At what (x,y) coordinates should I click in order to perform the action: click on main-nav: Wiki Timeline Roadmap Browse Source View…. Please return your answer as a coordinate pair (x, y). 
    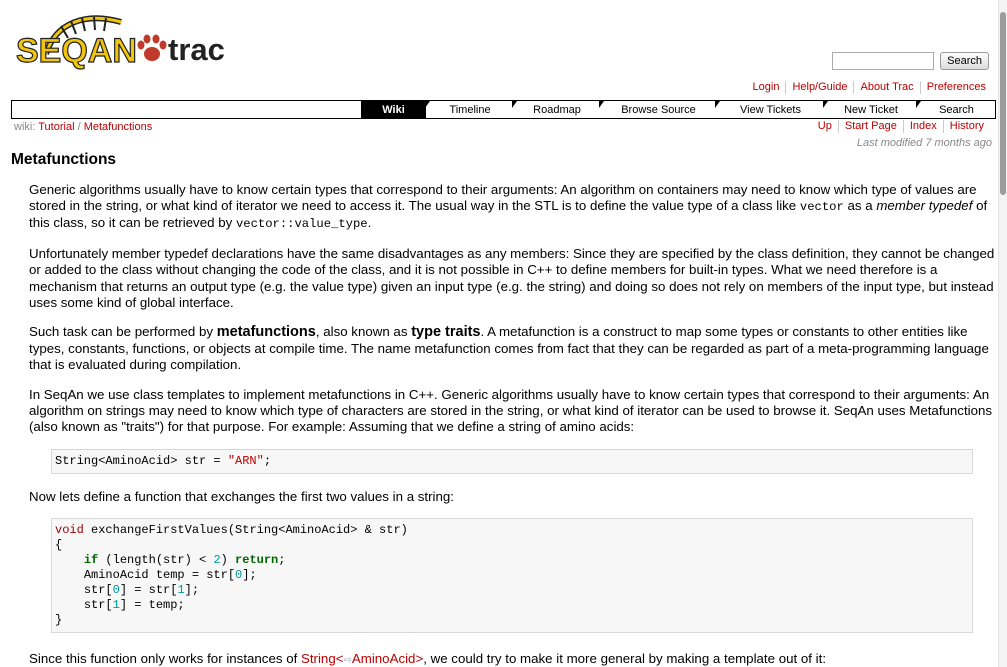
    Looking at the image, I should click on (503, 109).